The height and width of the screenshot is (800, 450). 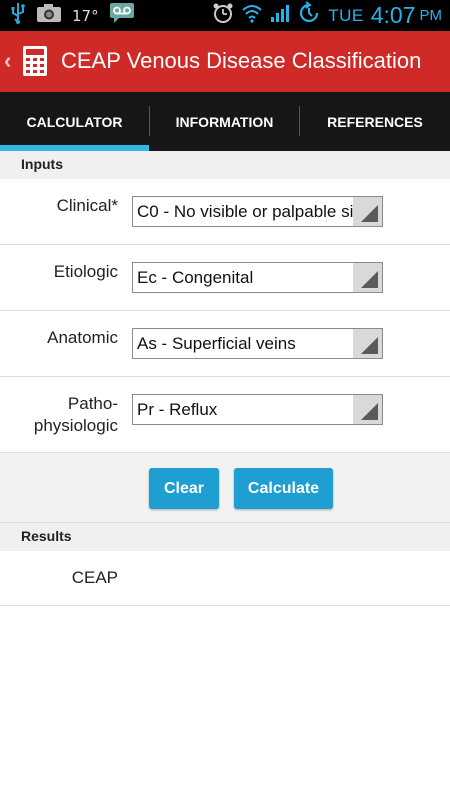 What do you see at coordinates (216, 343) in the screenshot?
I see `anatomic-selected-value: As - Superficial veins` at bounding box center [216, 343].